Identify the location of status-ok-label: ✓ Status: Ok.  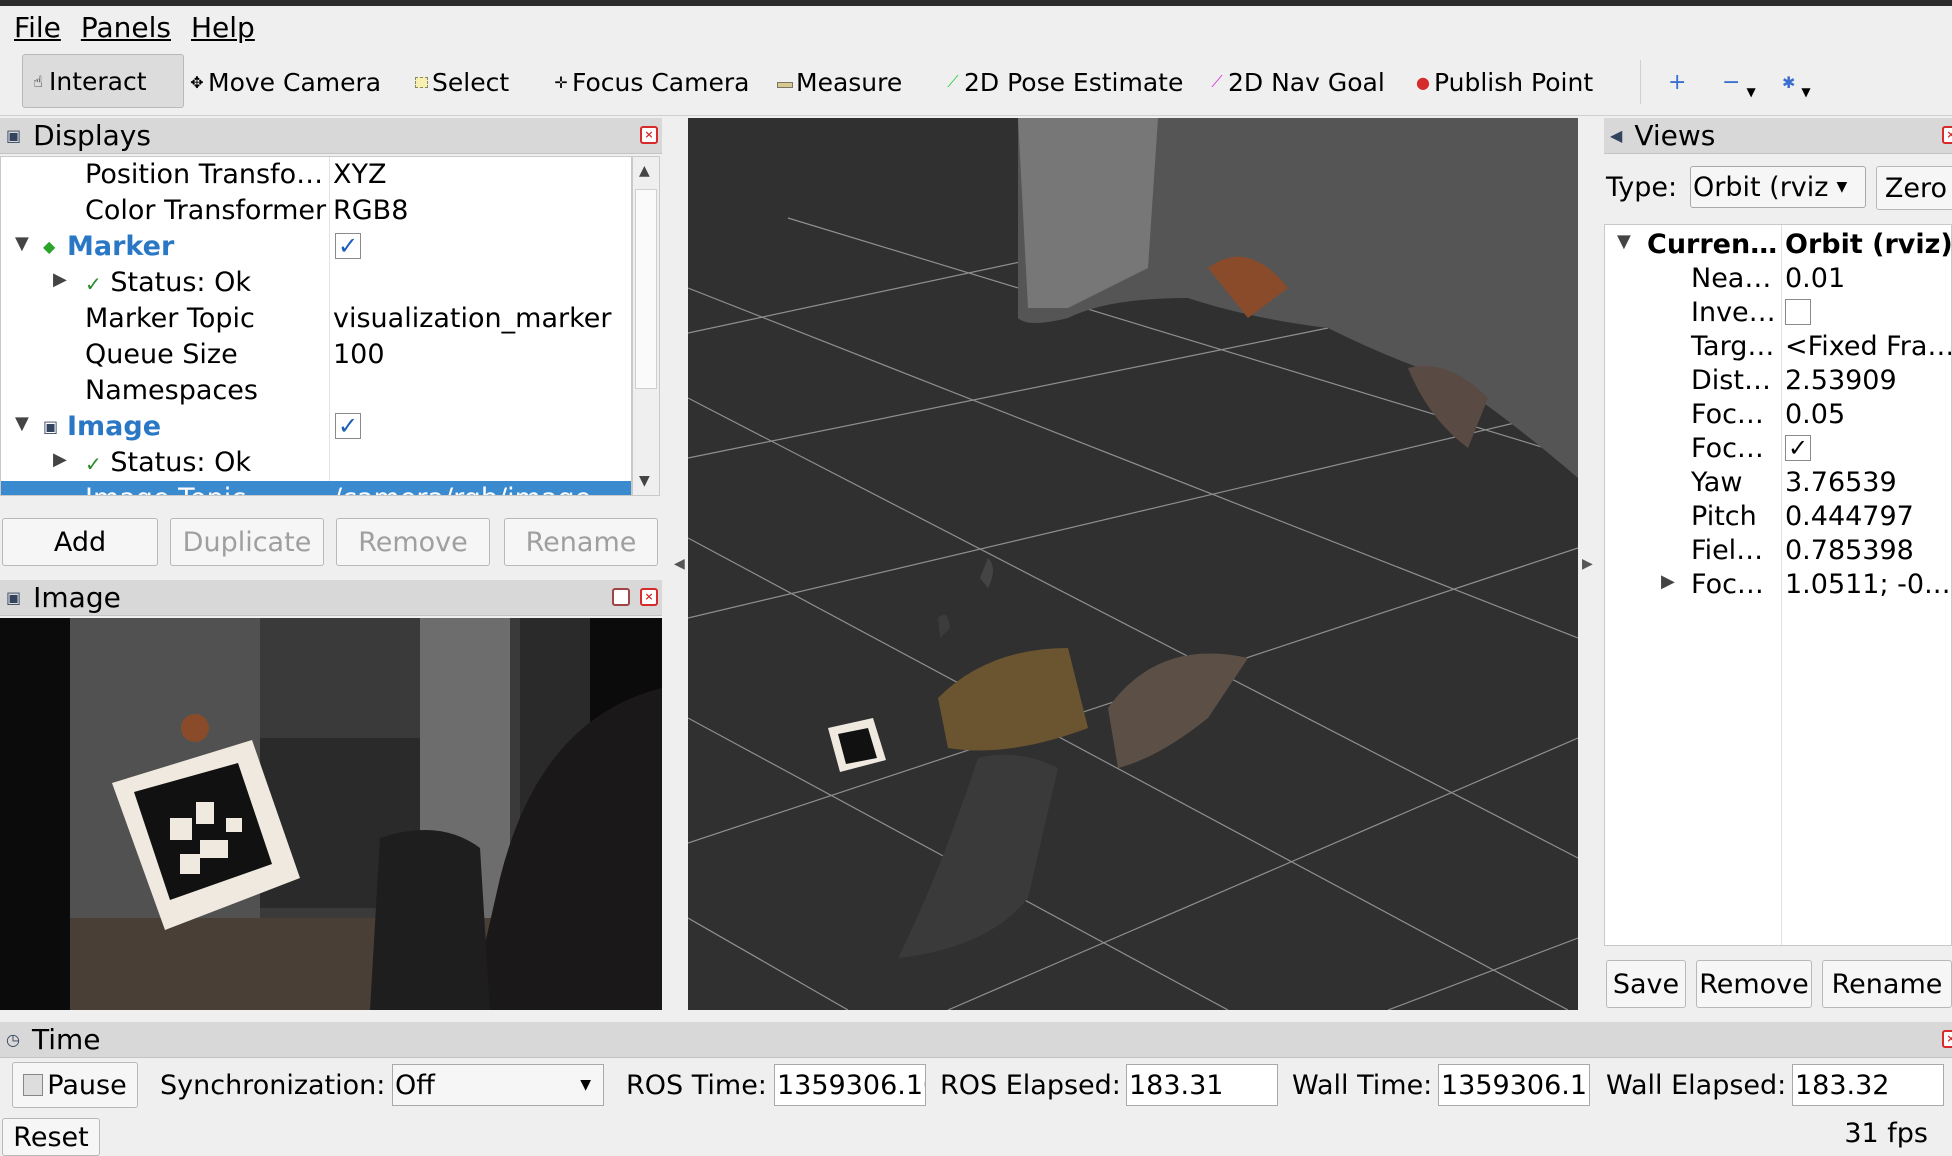
(168, 282).